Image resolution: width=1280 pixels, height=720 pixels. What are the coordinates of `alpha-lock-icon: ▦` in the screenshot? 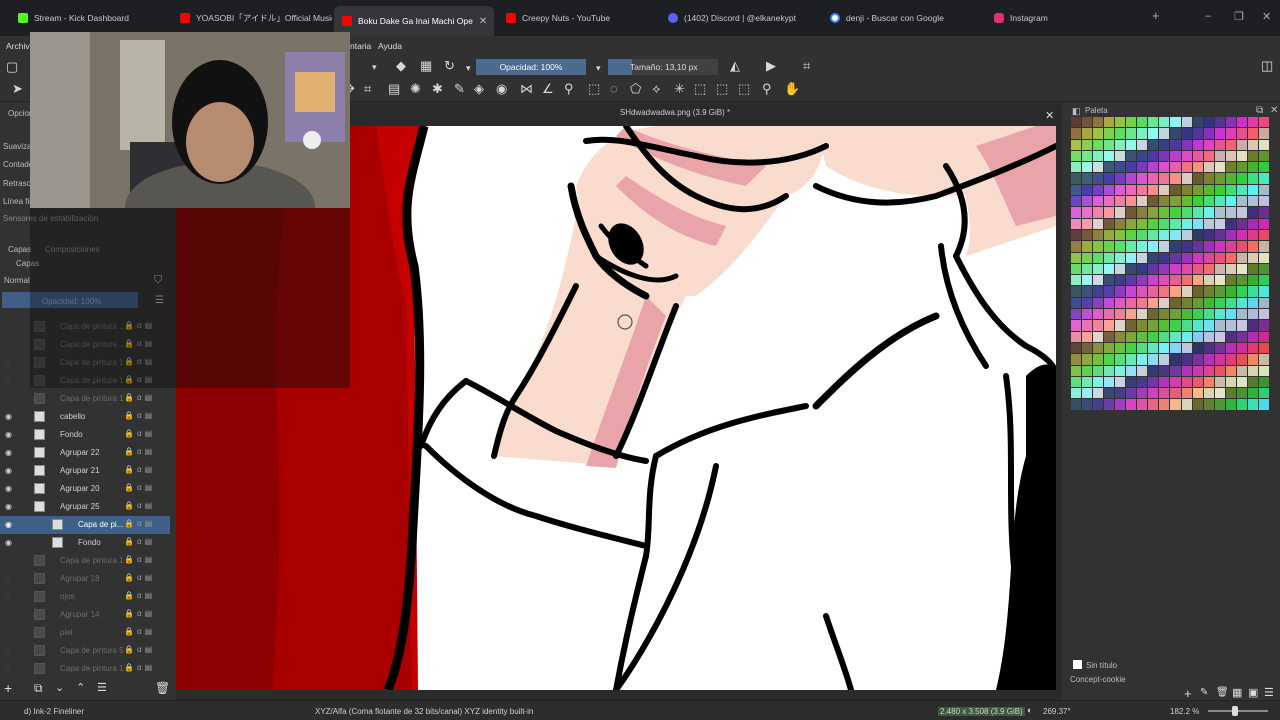 It's located at (426, 66).